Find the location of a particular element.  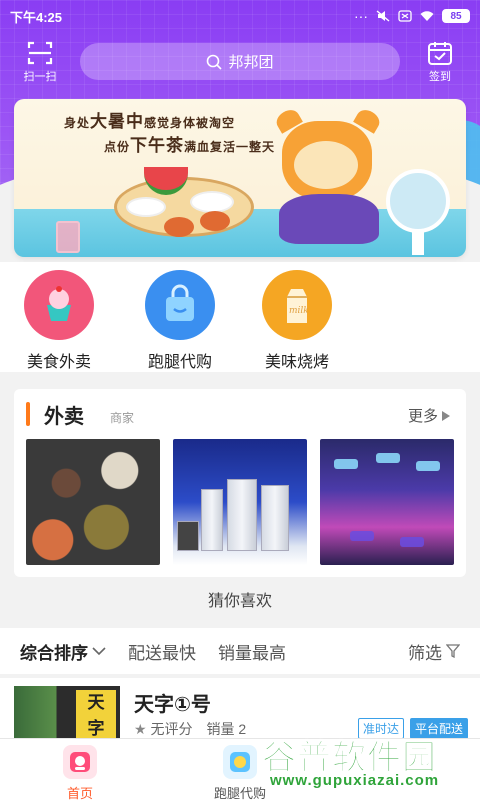

scan-button: 扫一扫 is located at coordinates (40, 62).